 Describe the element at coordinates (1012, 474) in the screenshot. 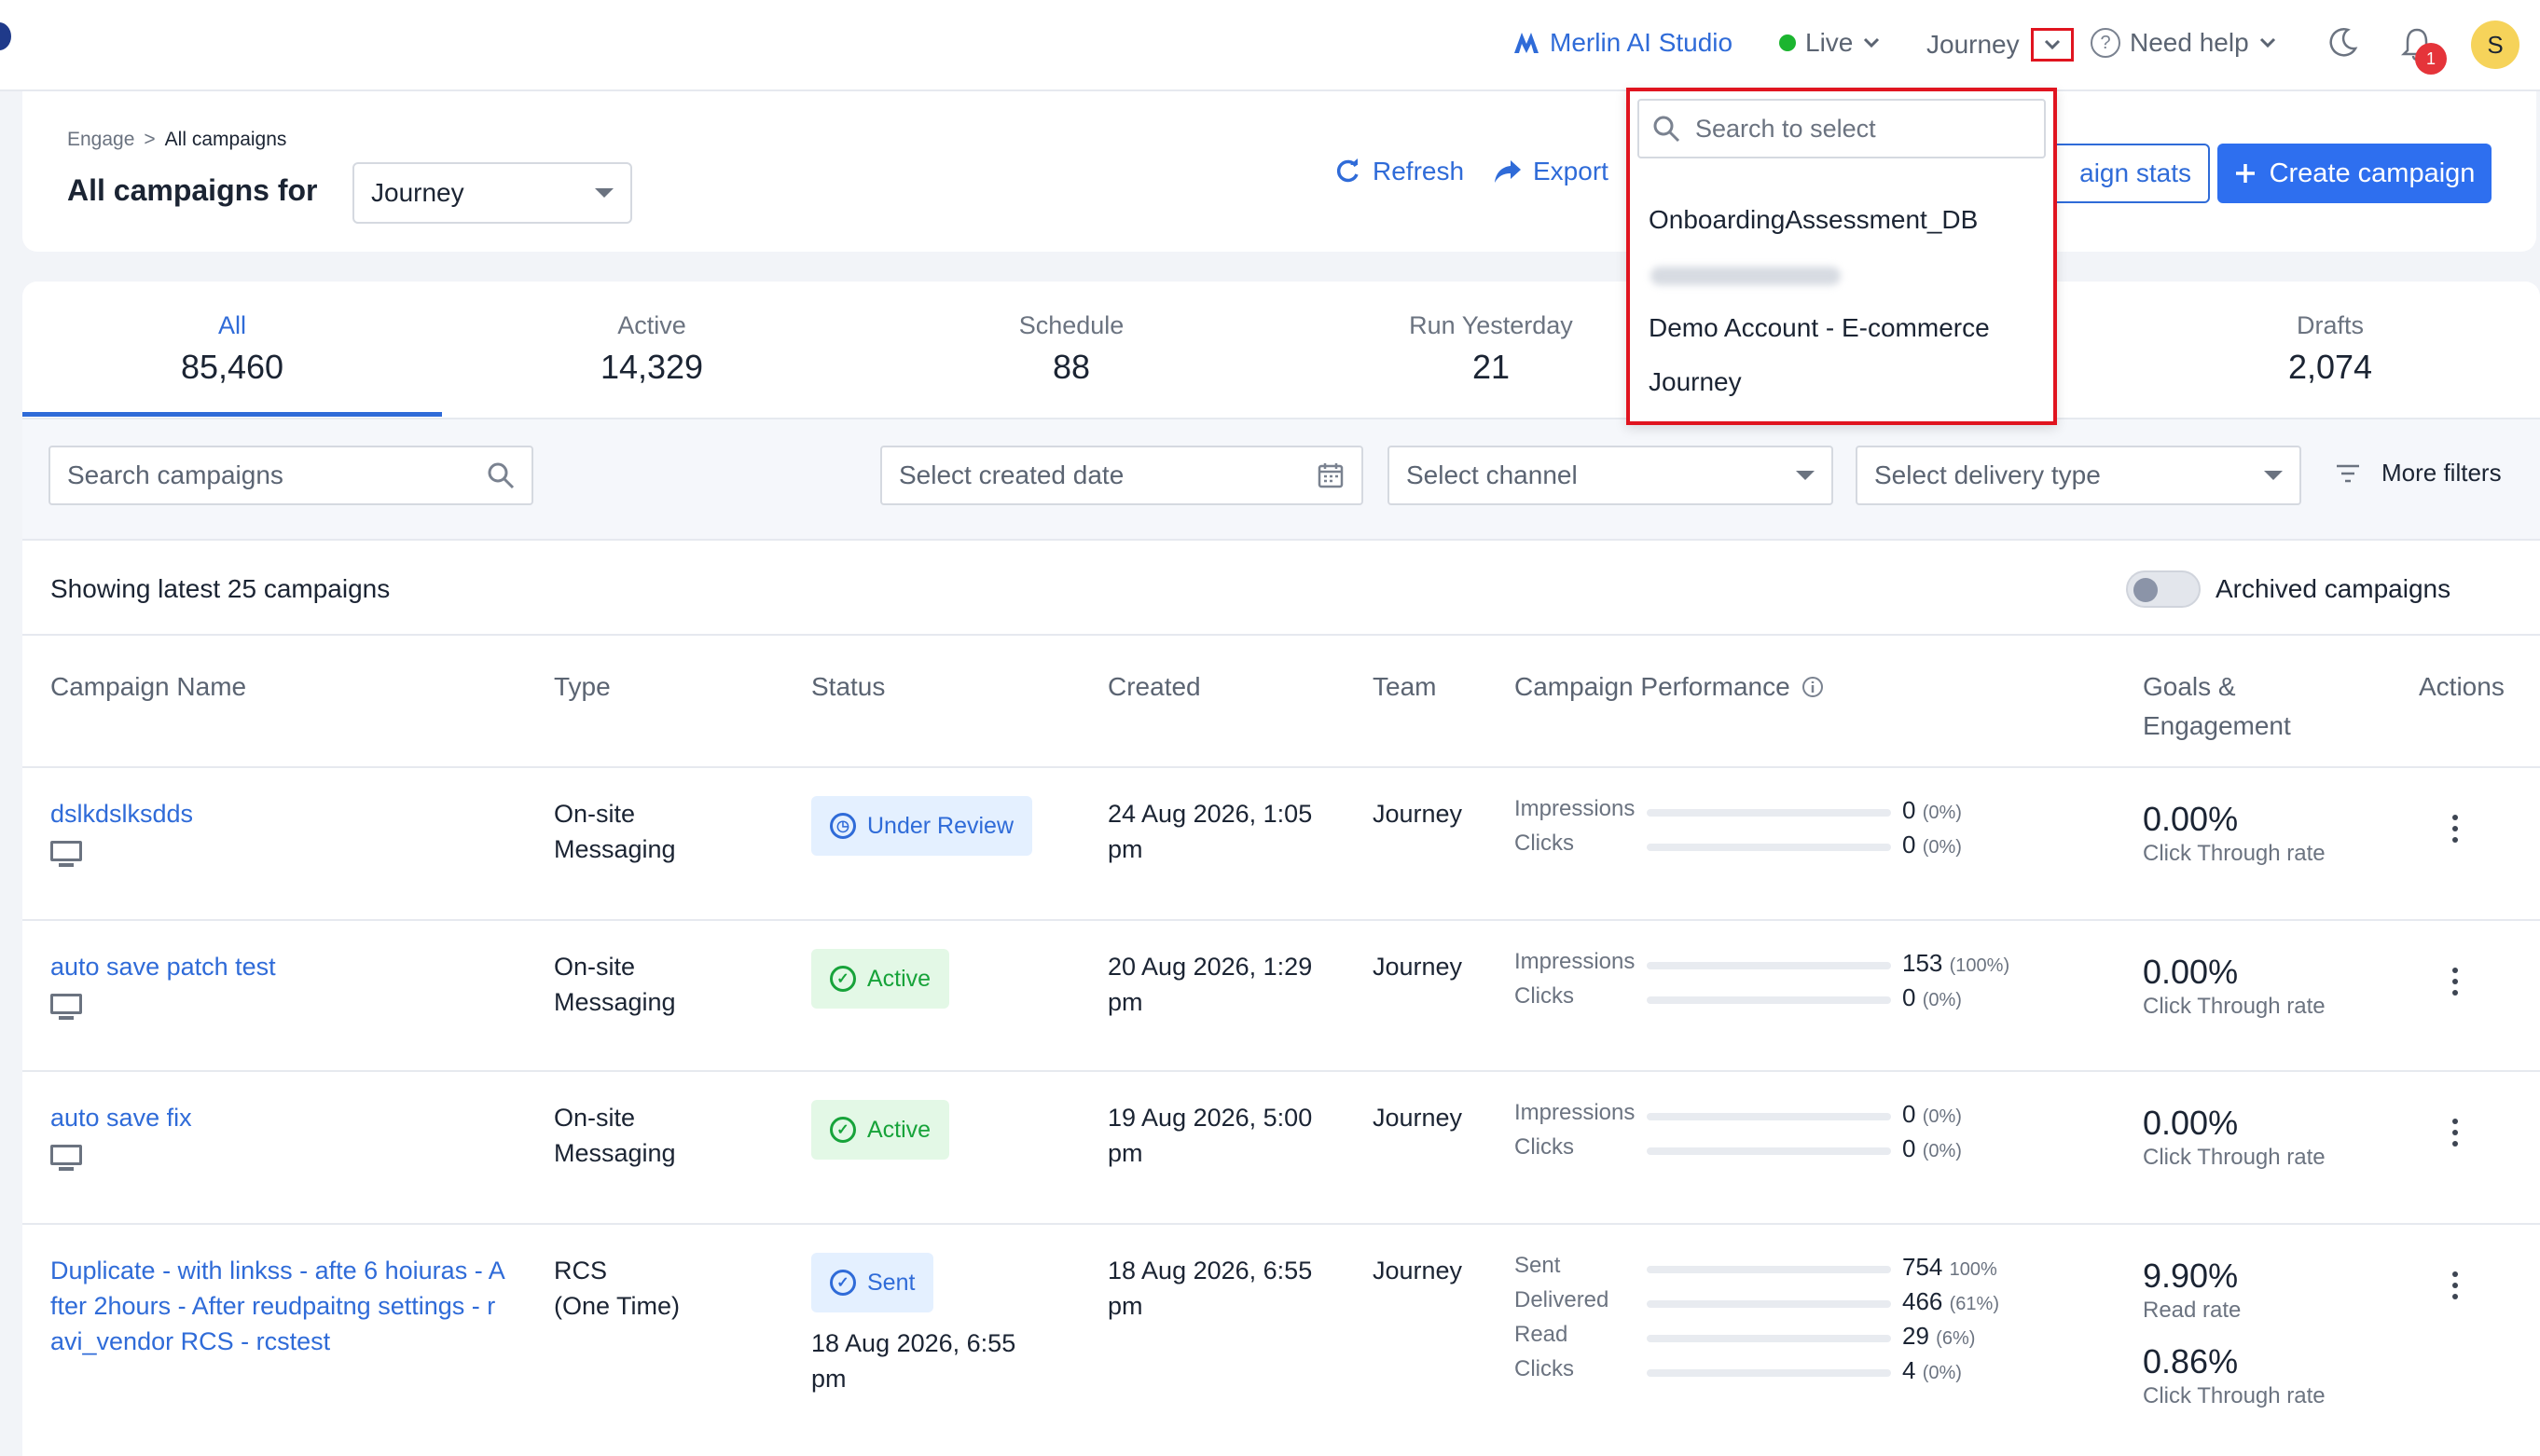

I see `date-placeholder: Select created date` at that location.